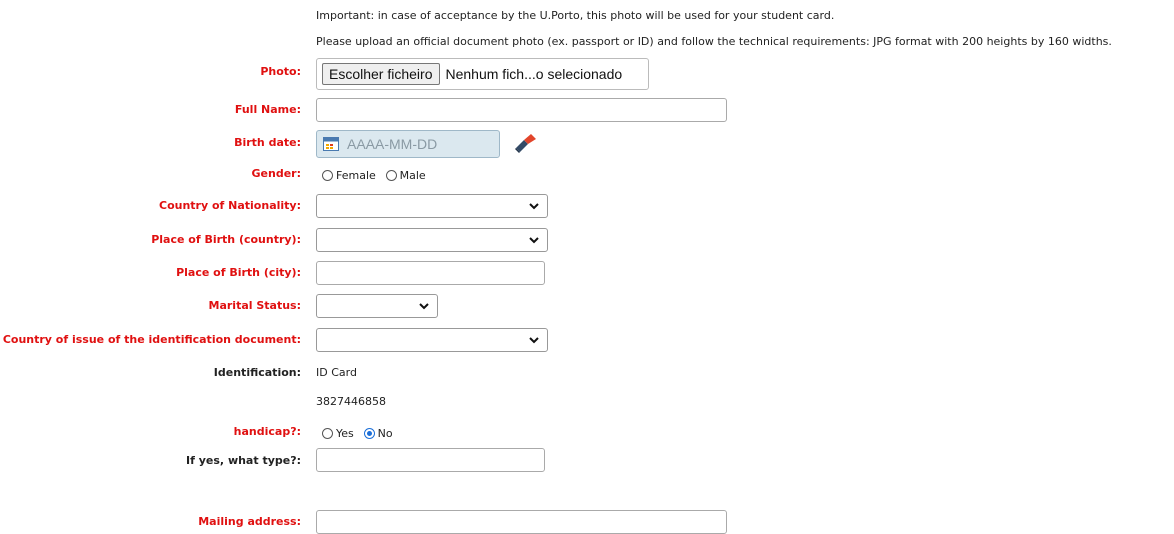 This screenshot has height=534, width=1174. I want to click on birth-city-input, so click(430, 273).